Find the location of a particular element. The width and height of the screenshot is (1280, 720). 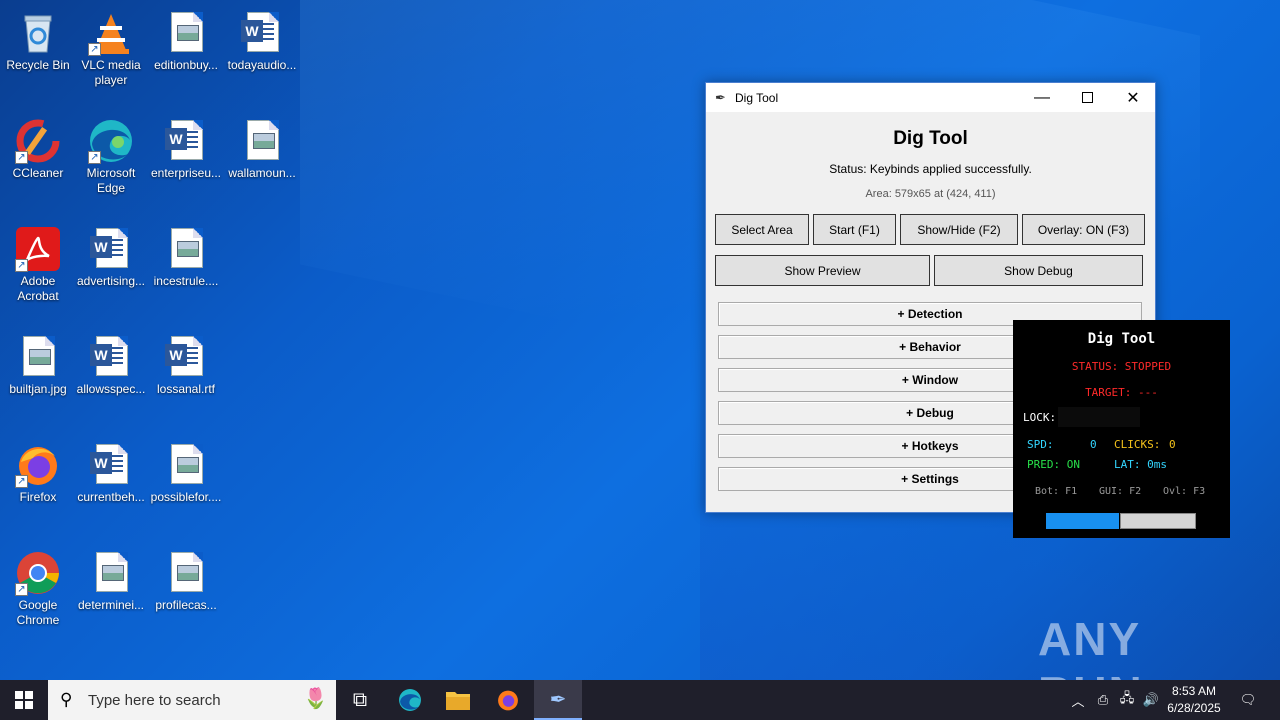

start-button is located at coordinates (24, 700).